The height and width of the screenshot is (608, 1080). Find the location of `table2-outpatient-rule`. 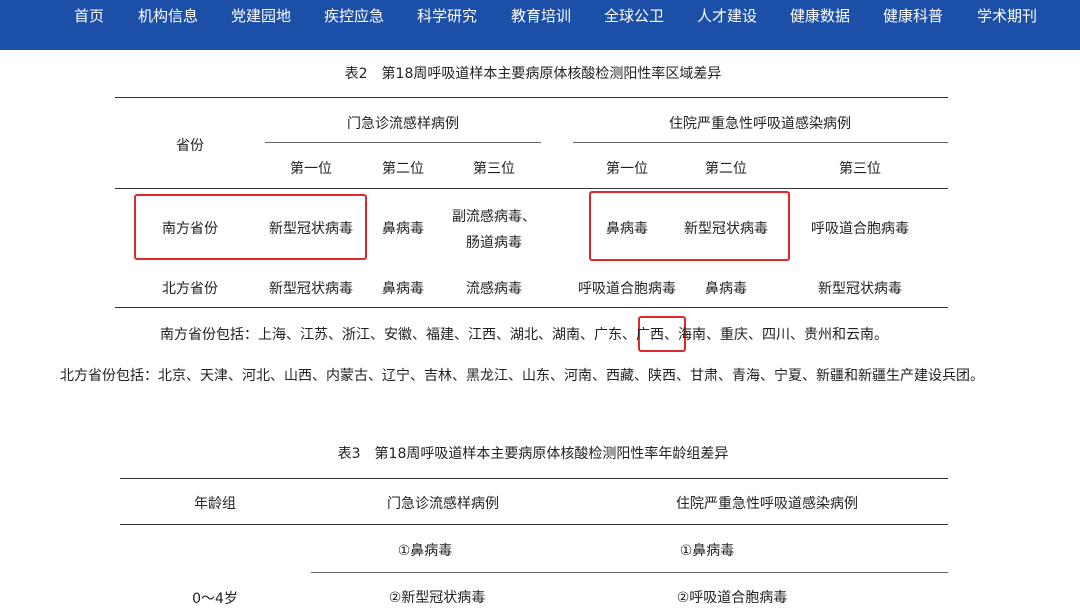

table2-outpatient-rule is located at coordinates (403, 142).